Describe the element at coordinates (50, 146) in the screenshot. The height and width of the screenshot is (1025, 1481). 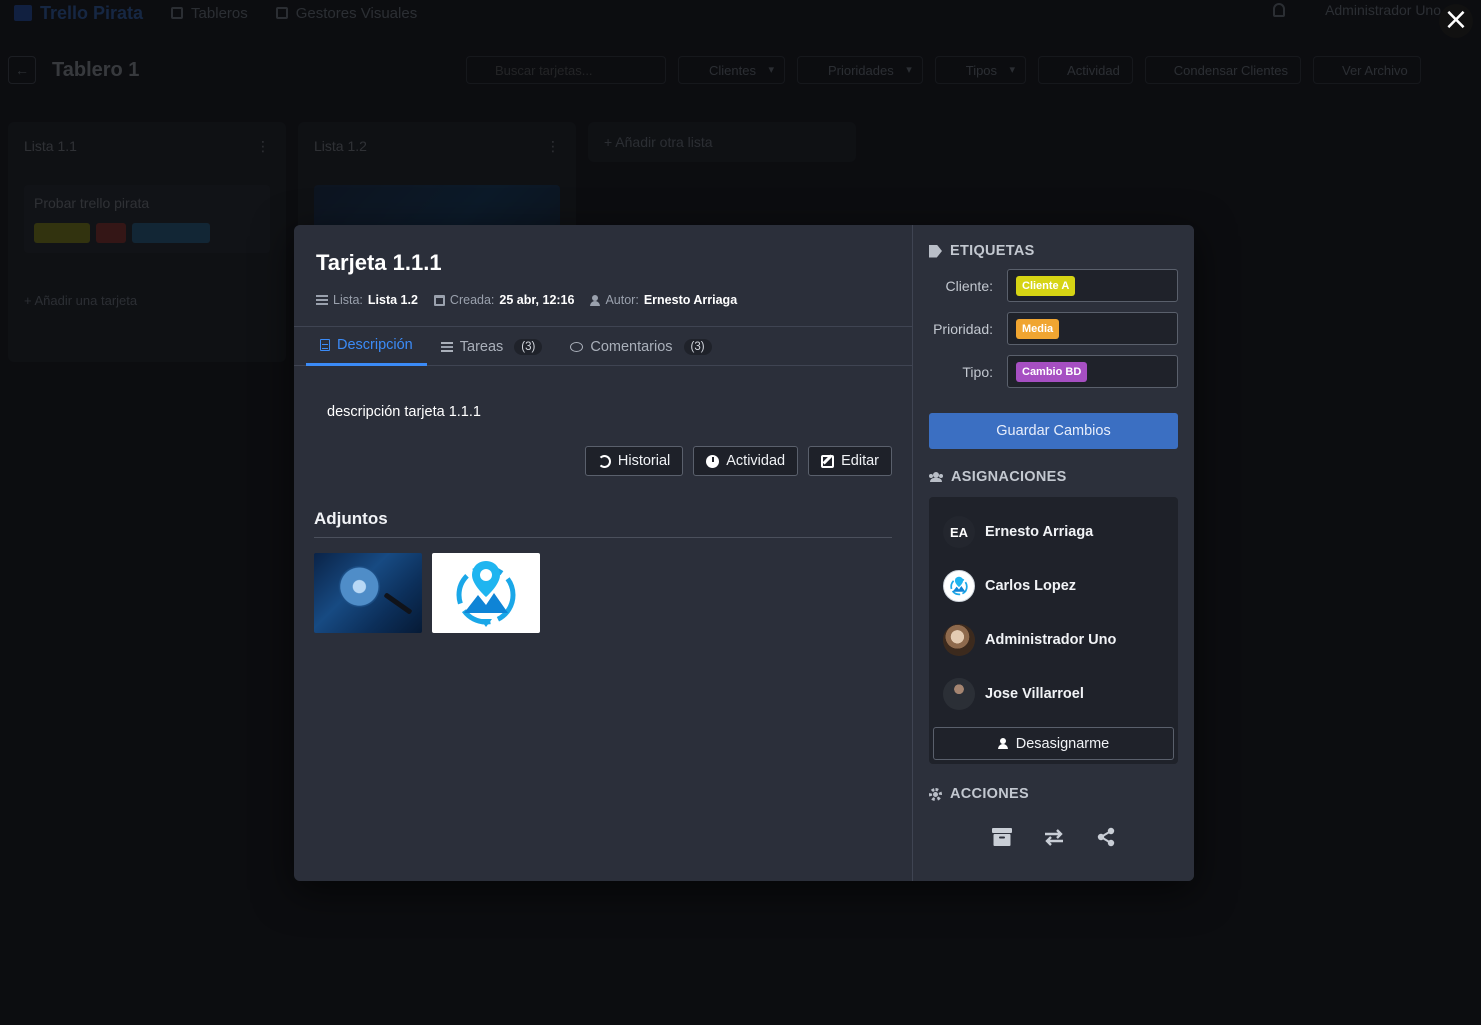
I see `list-title: Lista 1.1` at that location.